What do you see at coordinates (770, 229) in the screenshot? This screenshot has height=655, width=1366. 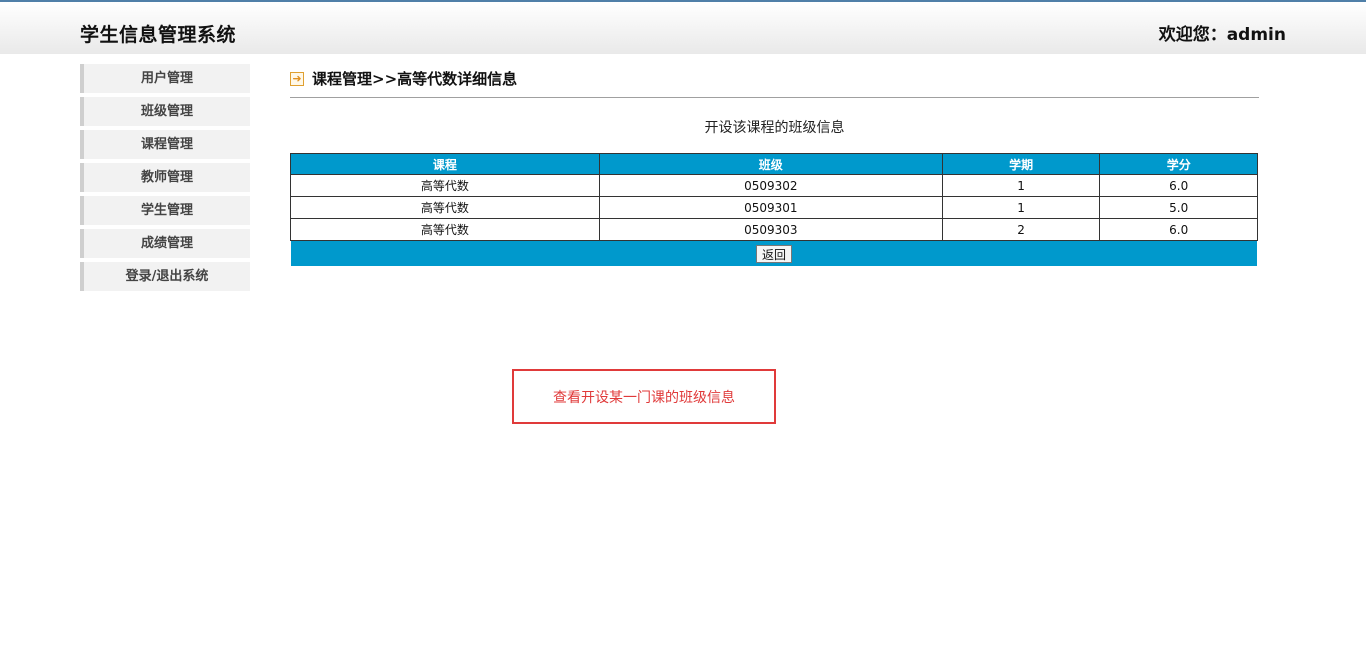 I see `table-cell-class: 0509303` at bounding box center [770, 229].